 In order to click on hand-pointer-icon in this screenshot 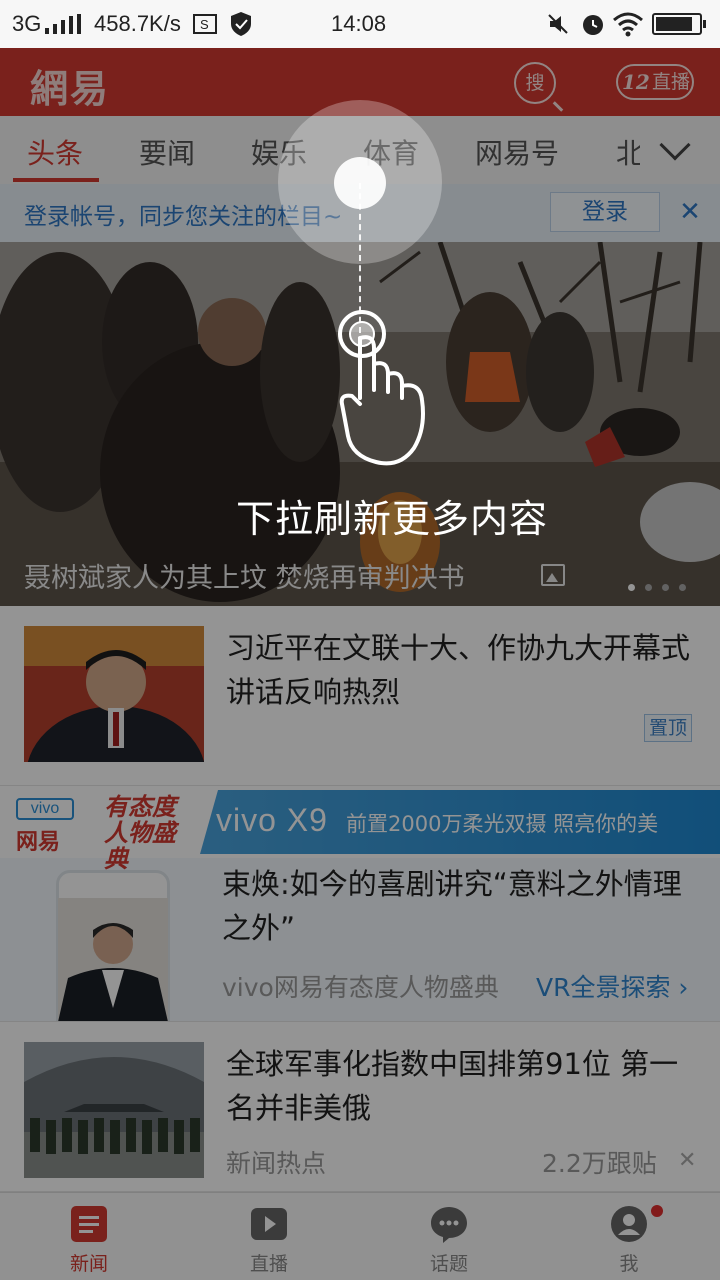, I will do `click(381, 388)`.